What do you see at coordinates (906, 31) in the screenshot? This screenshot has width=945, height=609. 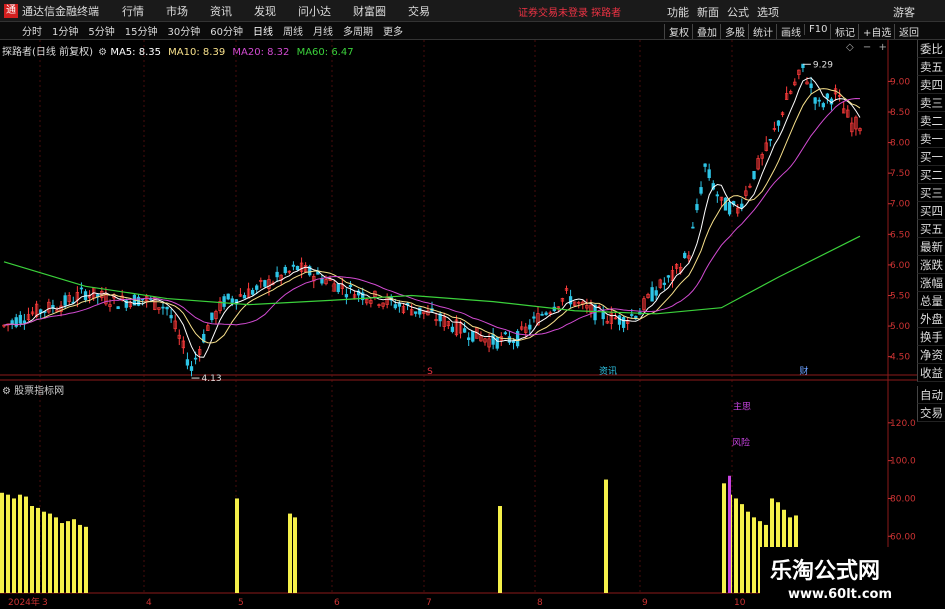 I see `back-button: 返回` at bounding box center [906, 31].